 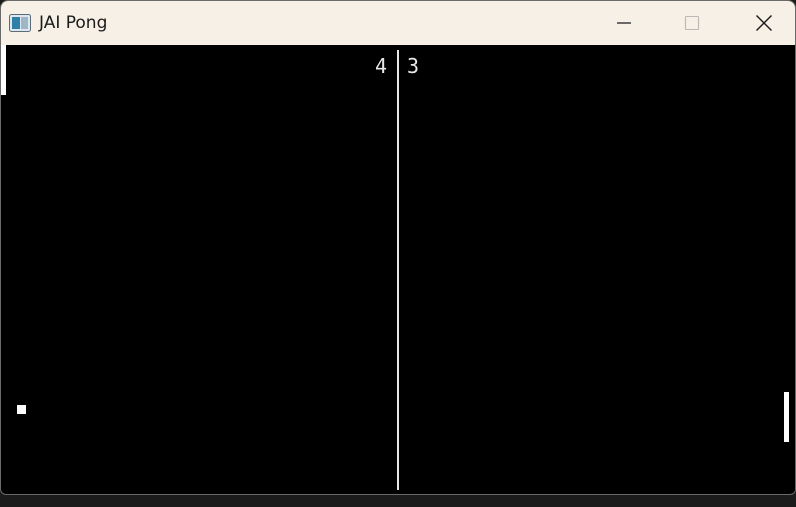 What do you see at coordinates (398, 23) in the screenshot?
I see `title-bar: JAI Pong` at bounding box center [398, 23].